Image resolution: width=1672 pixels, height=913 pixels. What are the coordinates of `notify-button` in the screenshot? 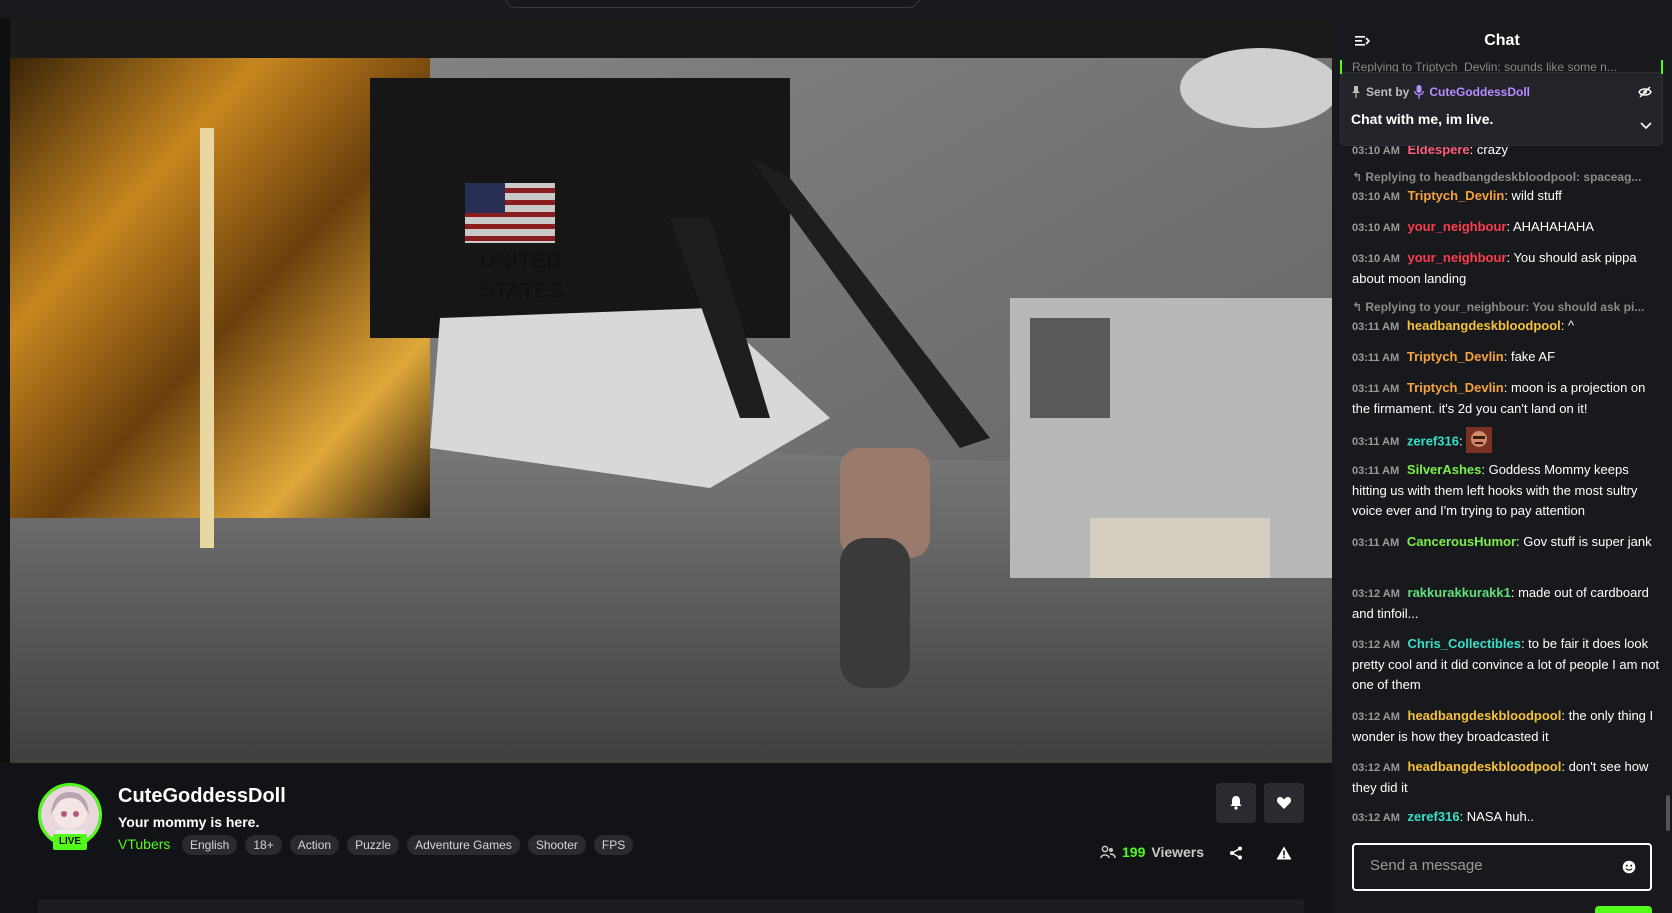 It's located at (1236, 803).